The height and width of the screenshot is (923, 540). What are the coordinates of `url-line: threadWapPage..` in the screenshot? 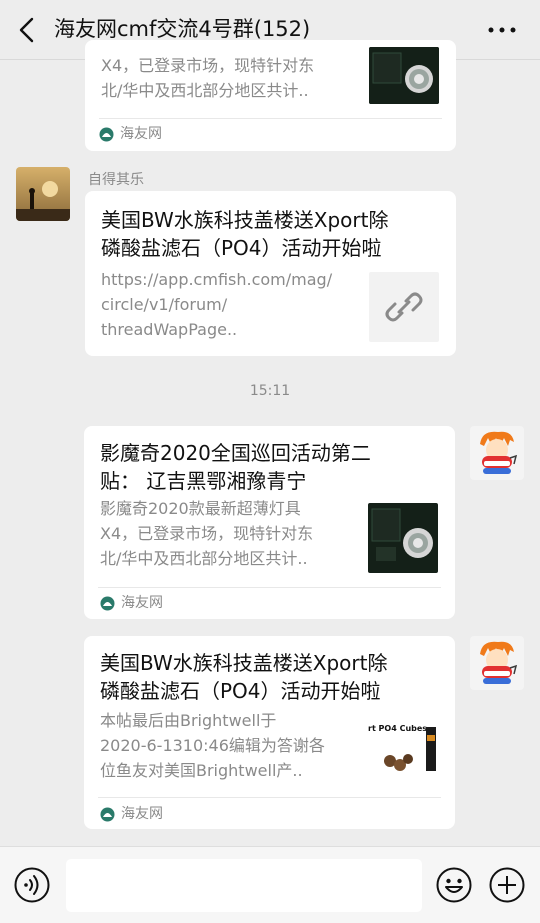 It's located at (169, 329).